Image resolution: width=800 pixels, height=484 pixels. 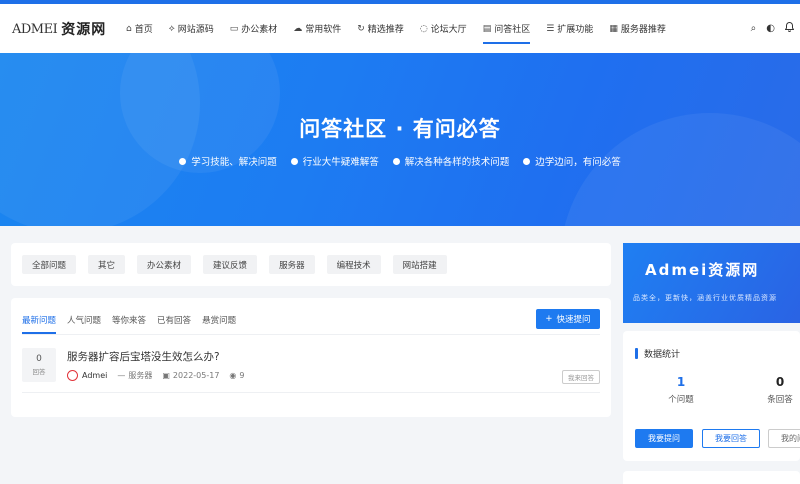 I want to click on calendar-icon: ▣, so click(x=166, y=375).